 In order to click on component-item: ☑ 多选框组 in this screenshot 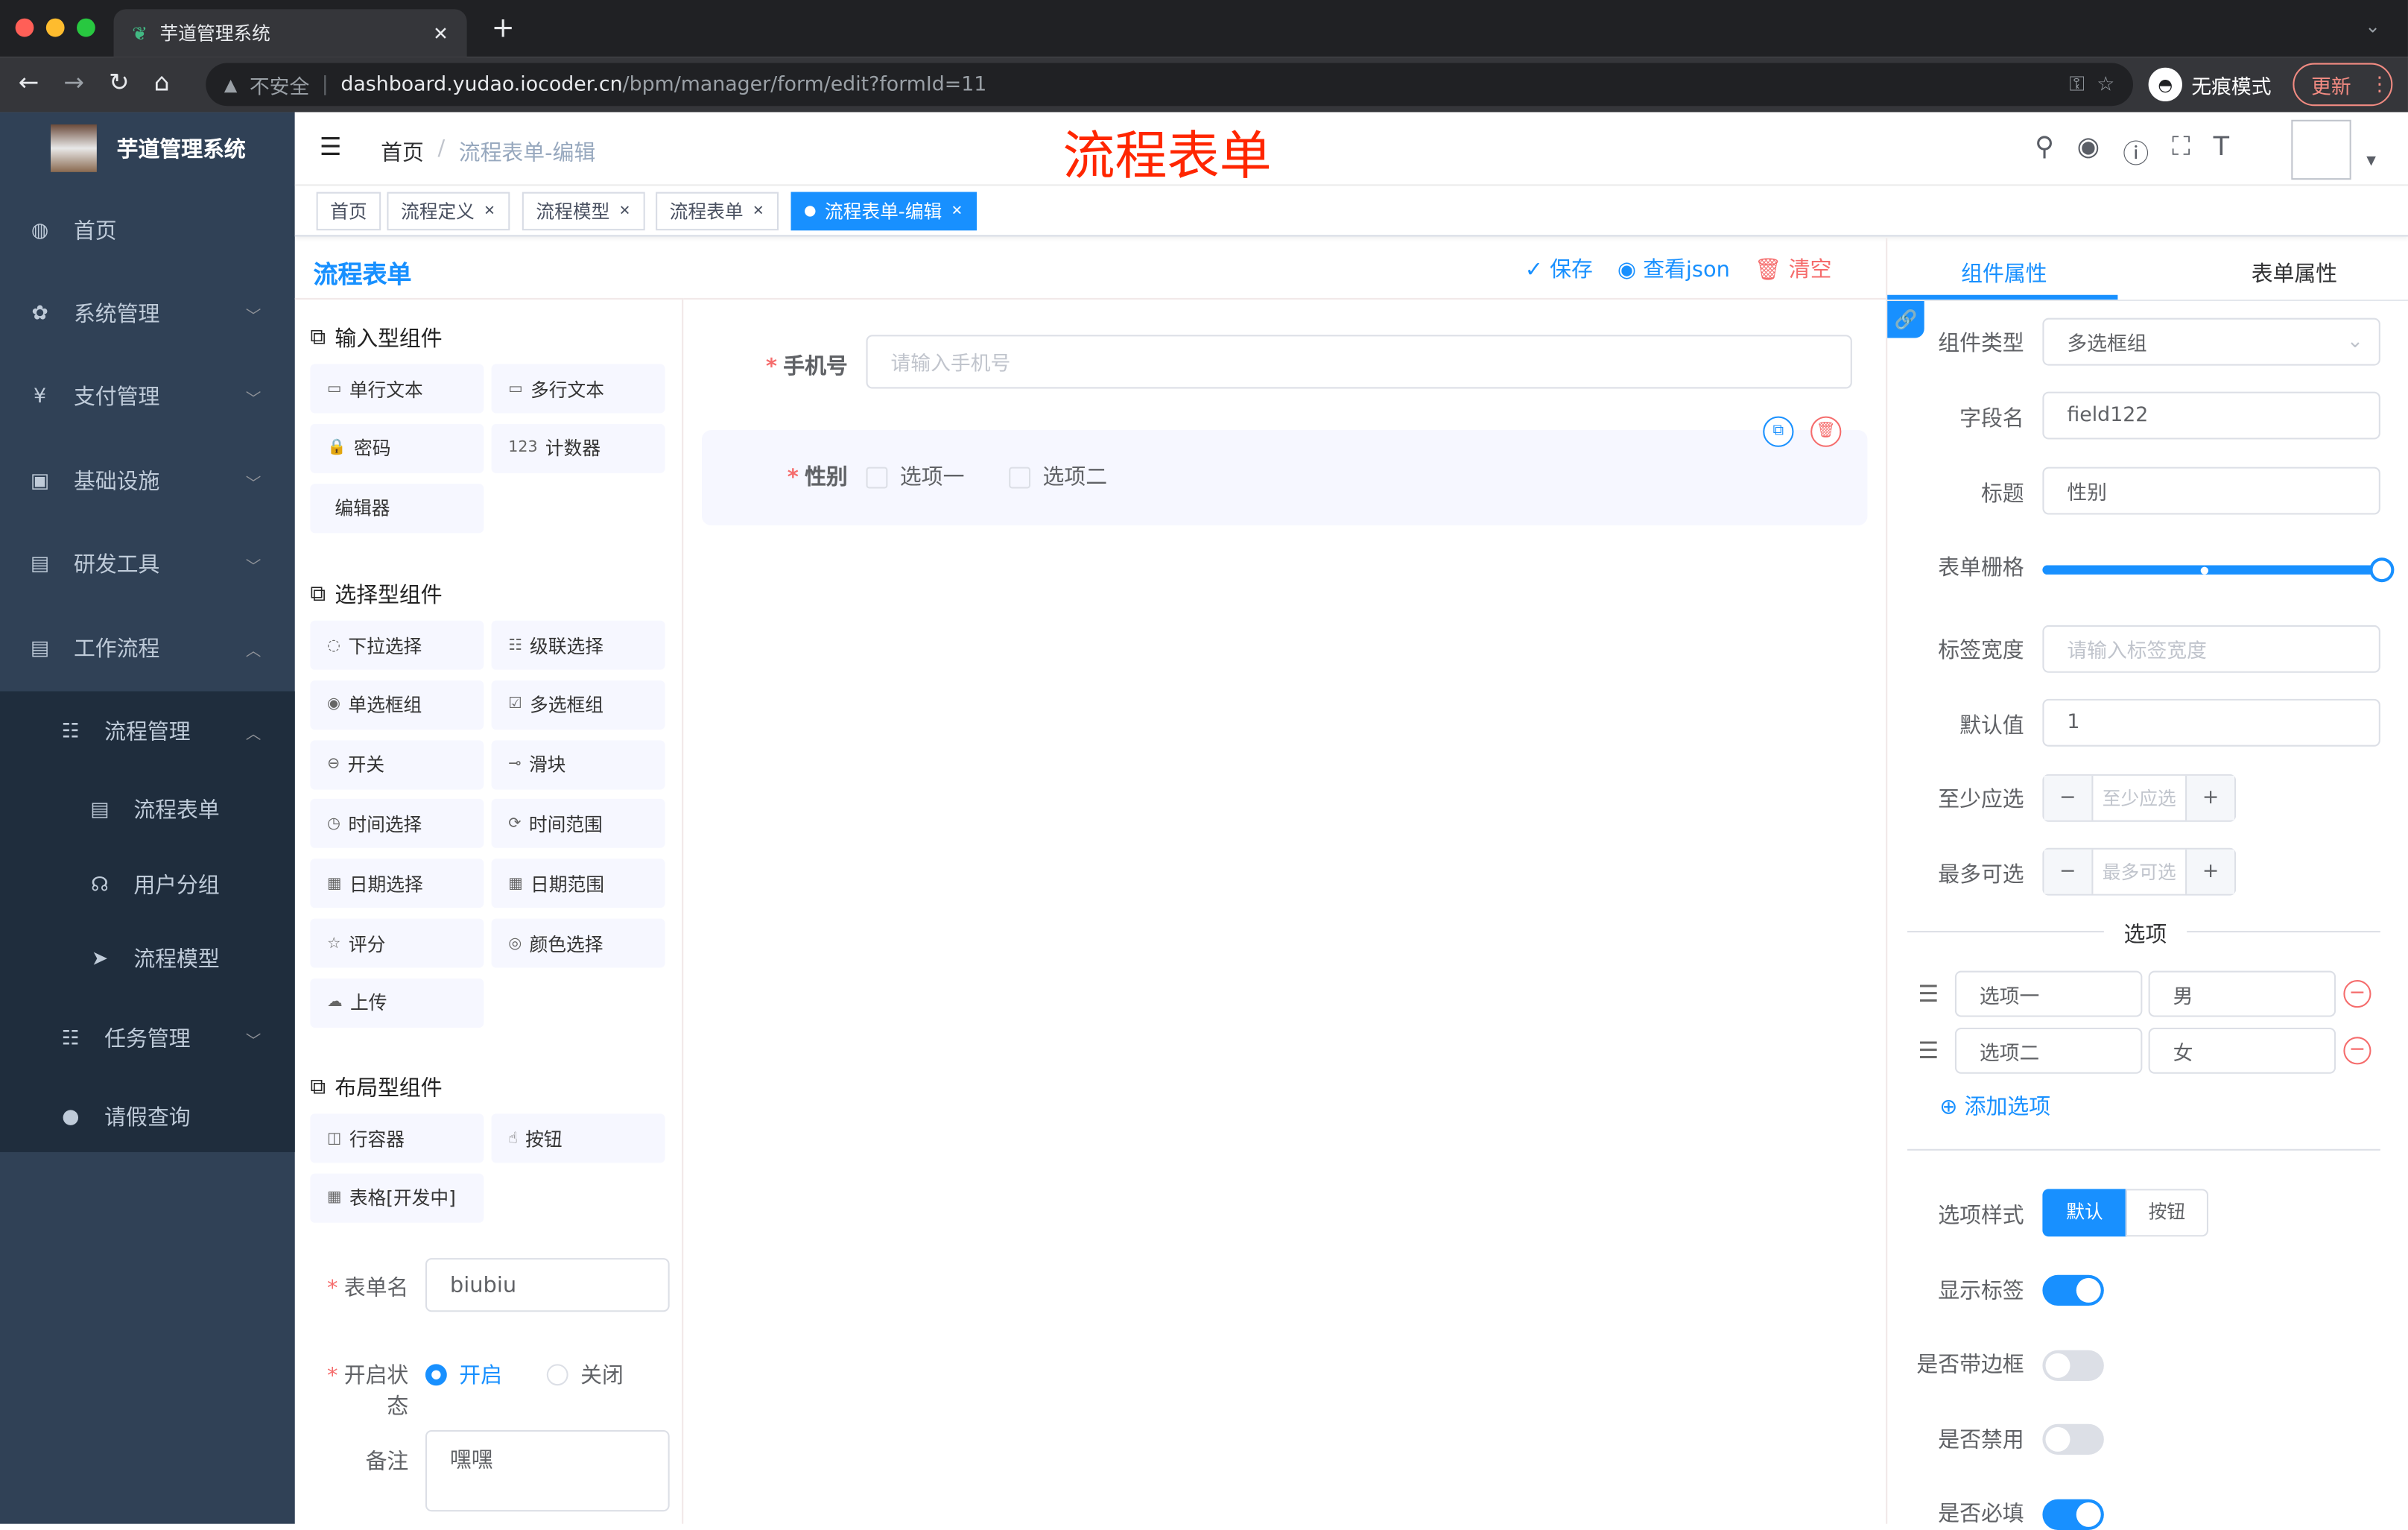, I will do `click(578, 705)`.